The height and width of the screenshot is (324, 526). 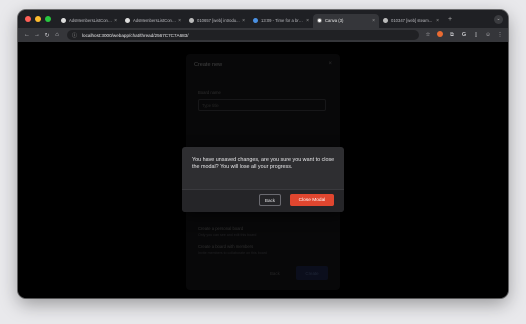 What do you see at coordinates (500, 35) in the screenshot?
I see `menu-kebab-icon: ⋮` at bounding box center [500, 35].